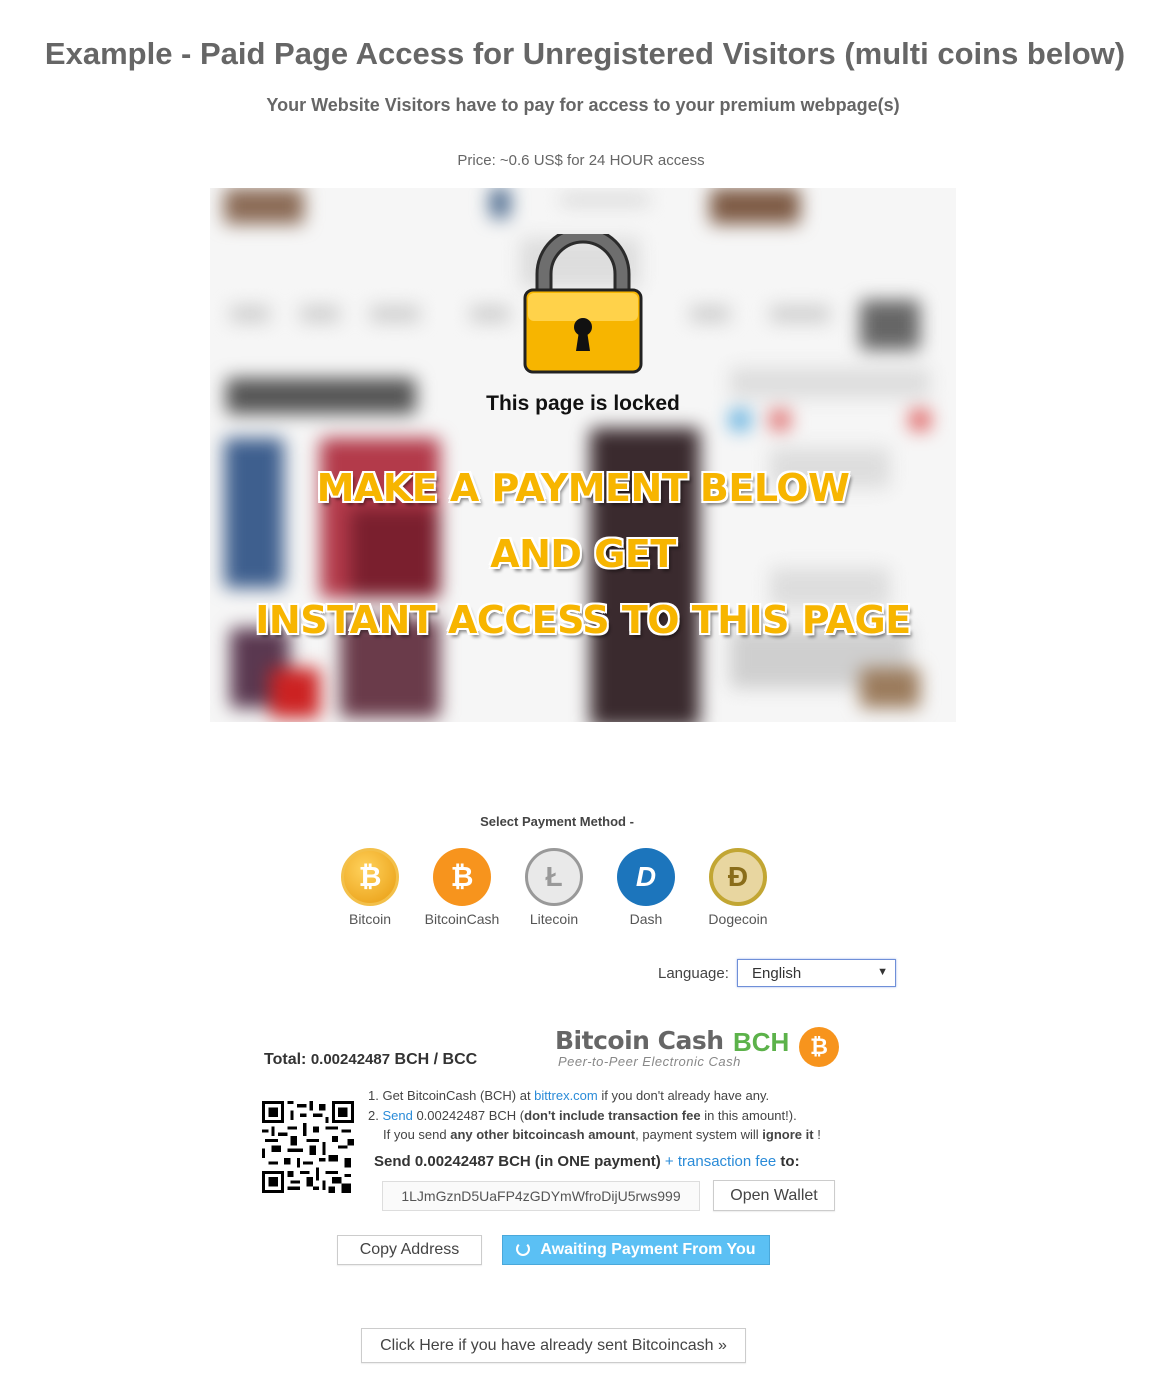 The image size is (1170, 1390). Describe the element at coordinates (308, 1147) in the screenshot. I see `qr-code-icon` at that location.